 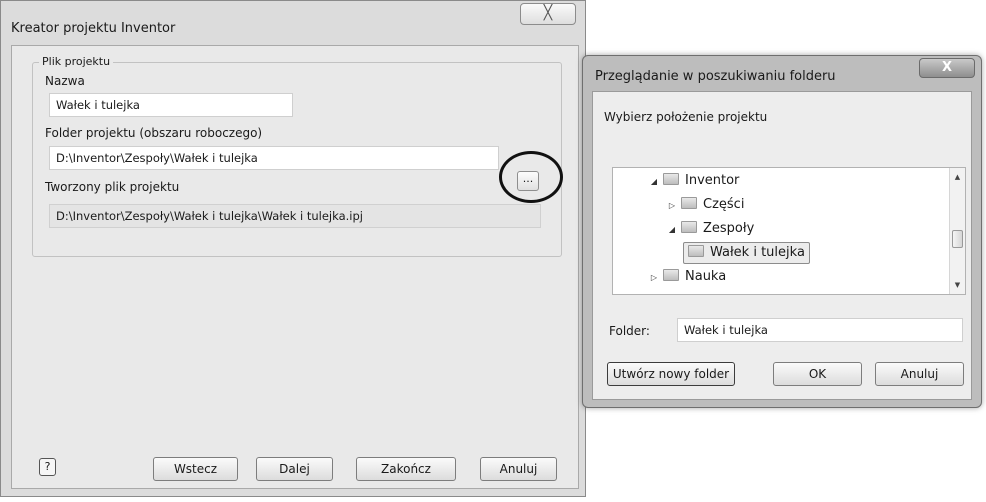 I want to click on close-button: X, so click(x=947, y=68).